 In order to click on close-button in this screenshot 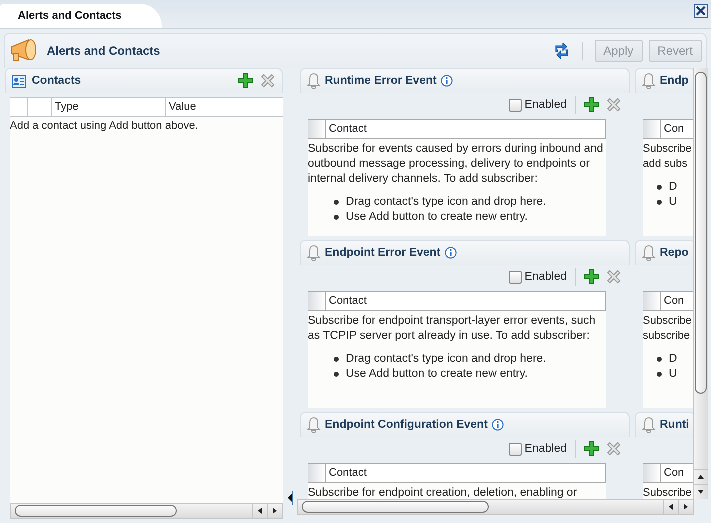, I will do `click(701, 11)`.